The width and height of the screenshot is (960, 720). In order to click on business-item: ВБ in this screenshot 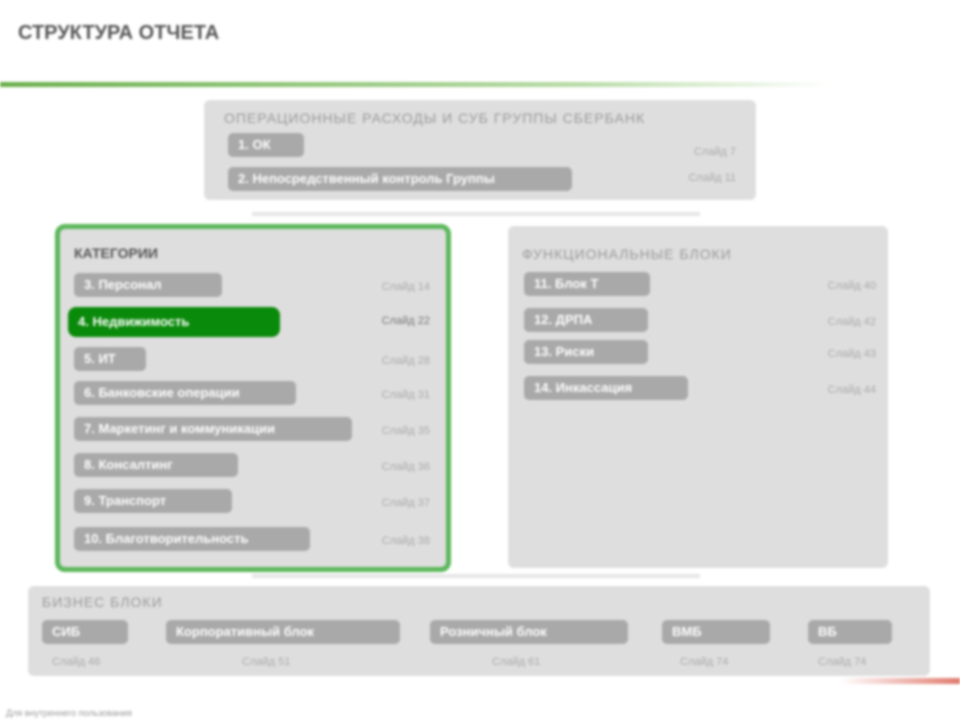, I will do `click(850, 632)`.